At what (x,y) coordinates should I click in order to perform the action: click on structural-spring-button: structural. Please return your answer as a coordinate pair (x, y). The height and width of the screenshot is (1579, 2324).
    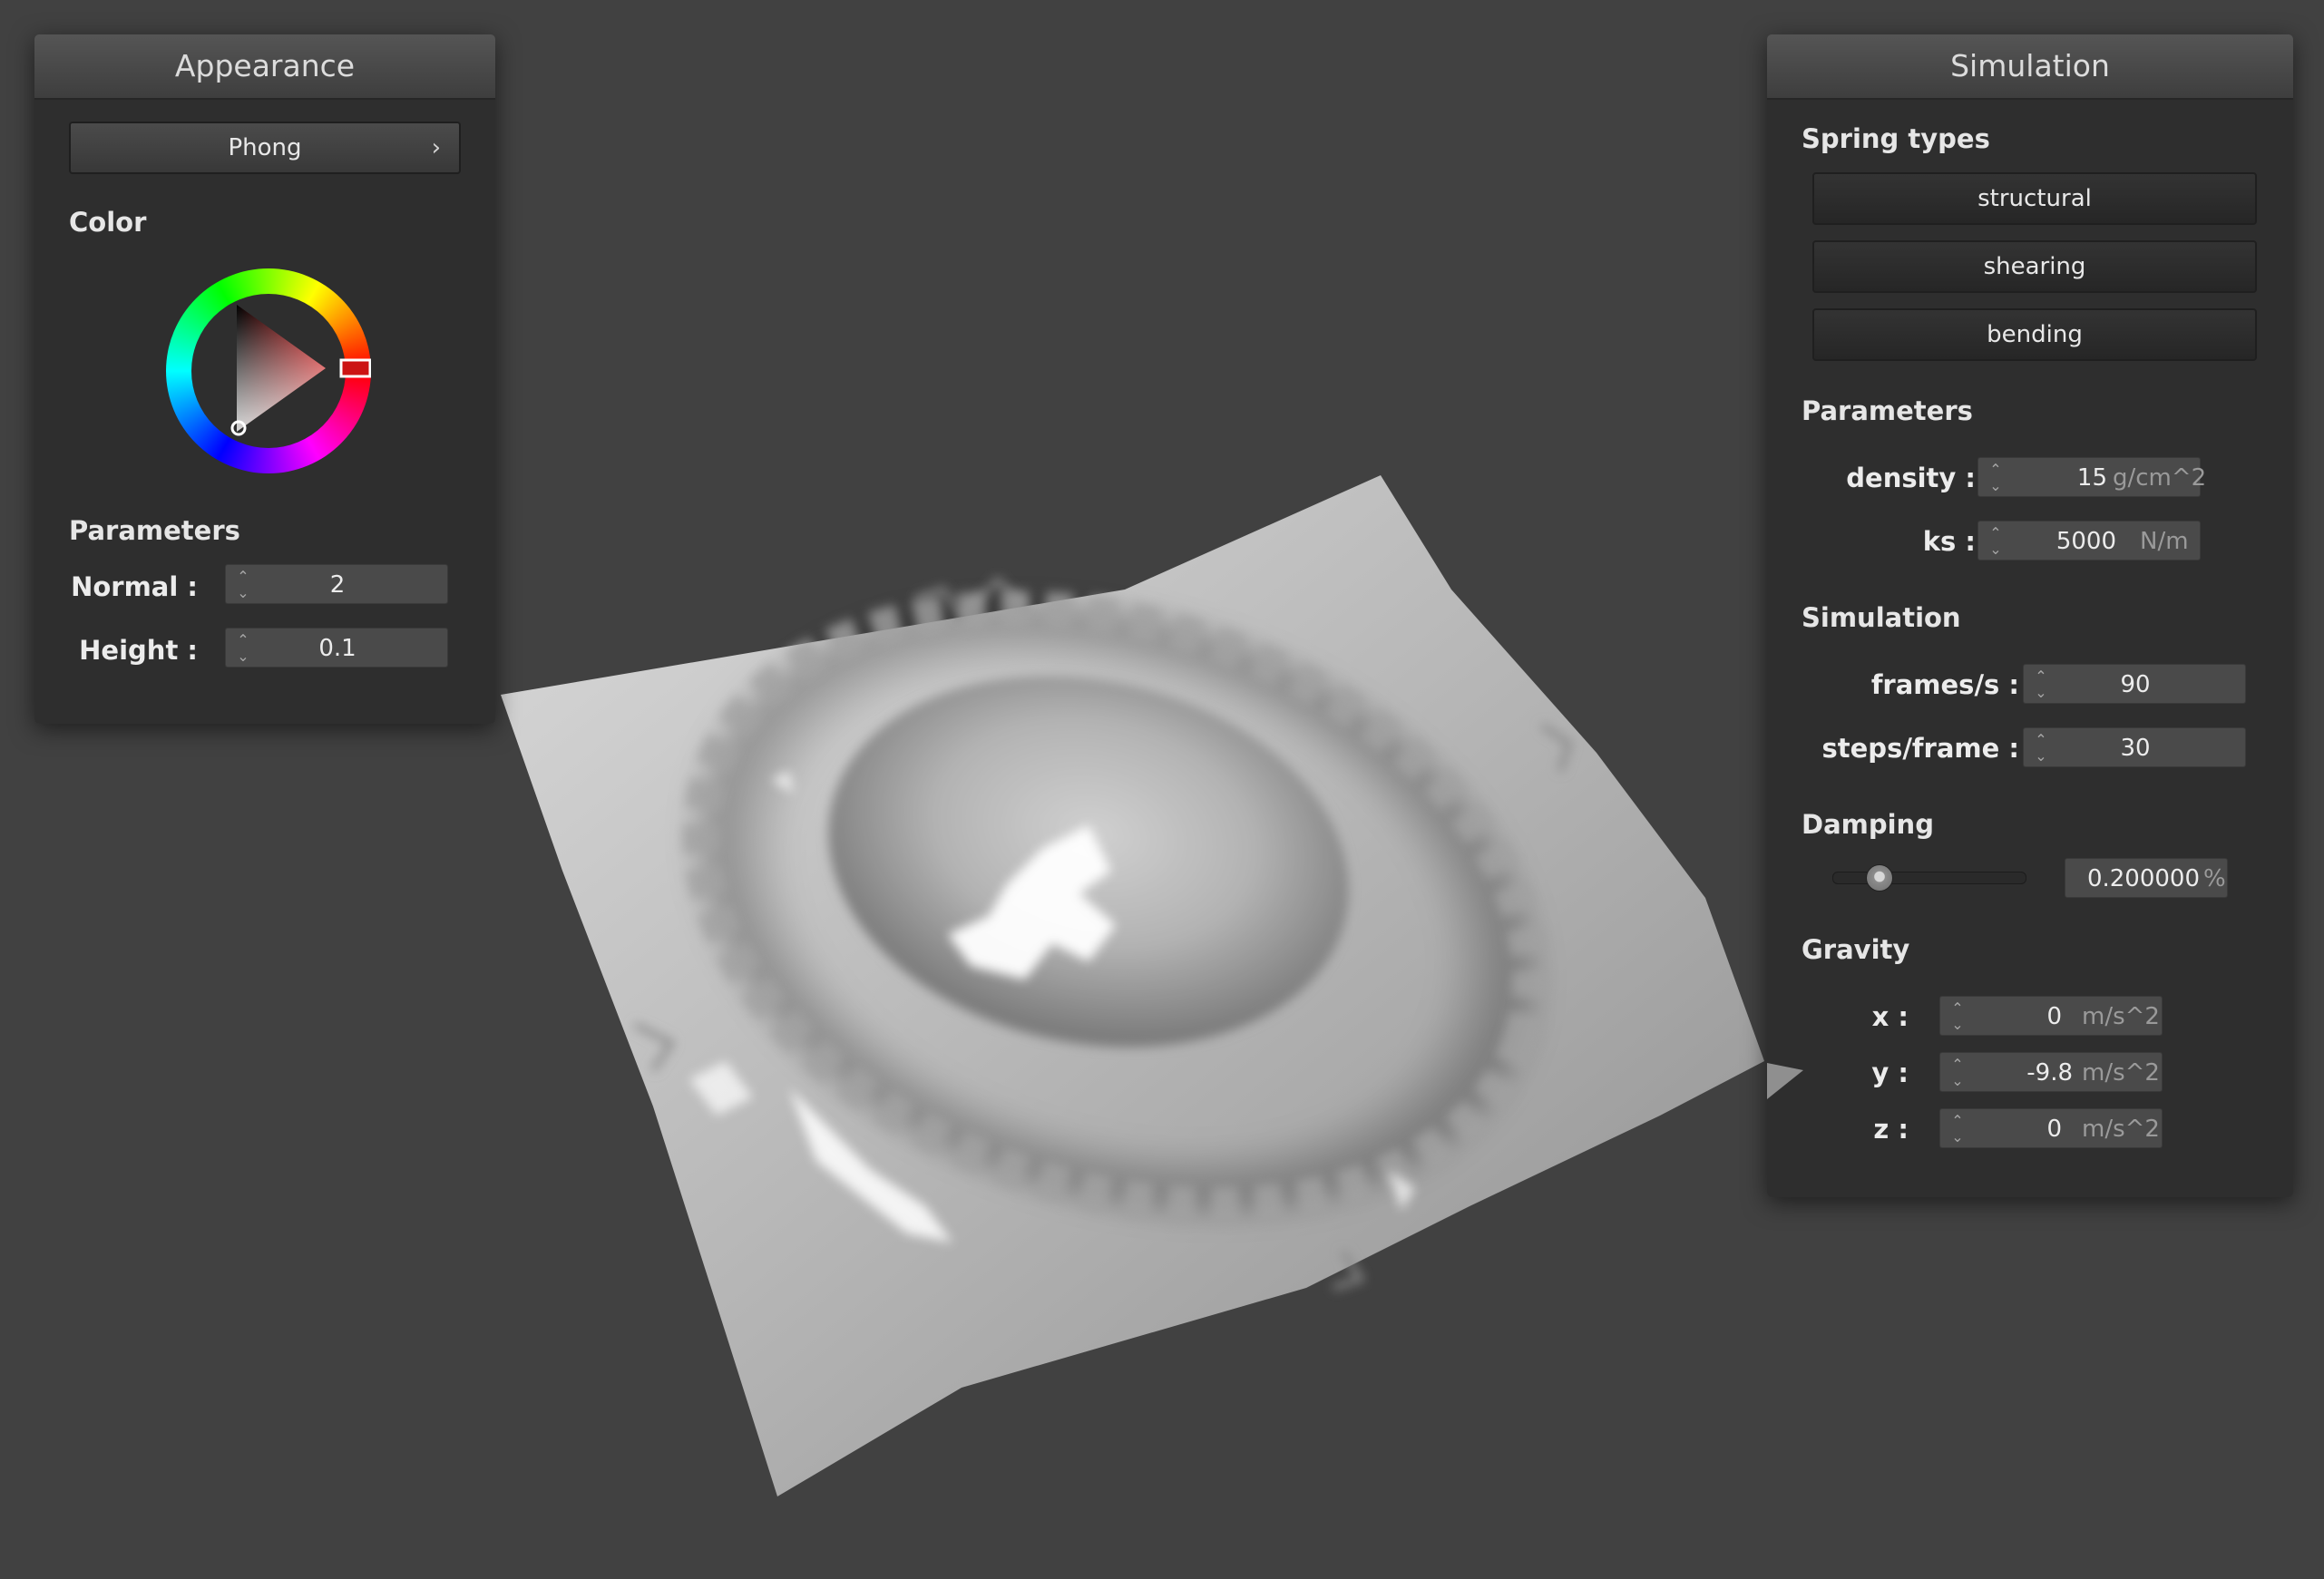
    Looking at the image, I should click on (2034, 198).